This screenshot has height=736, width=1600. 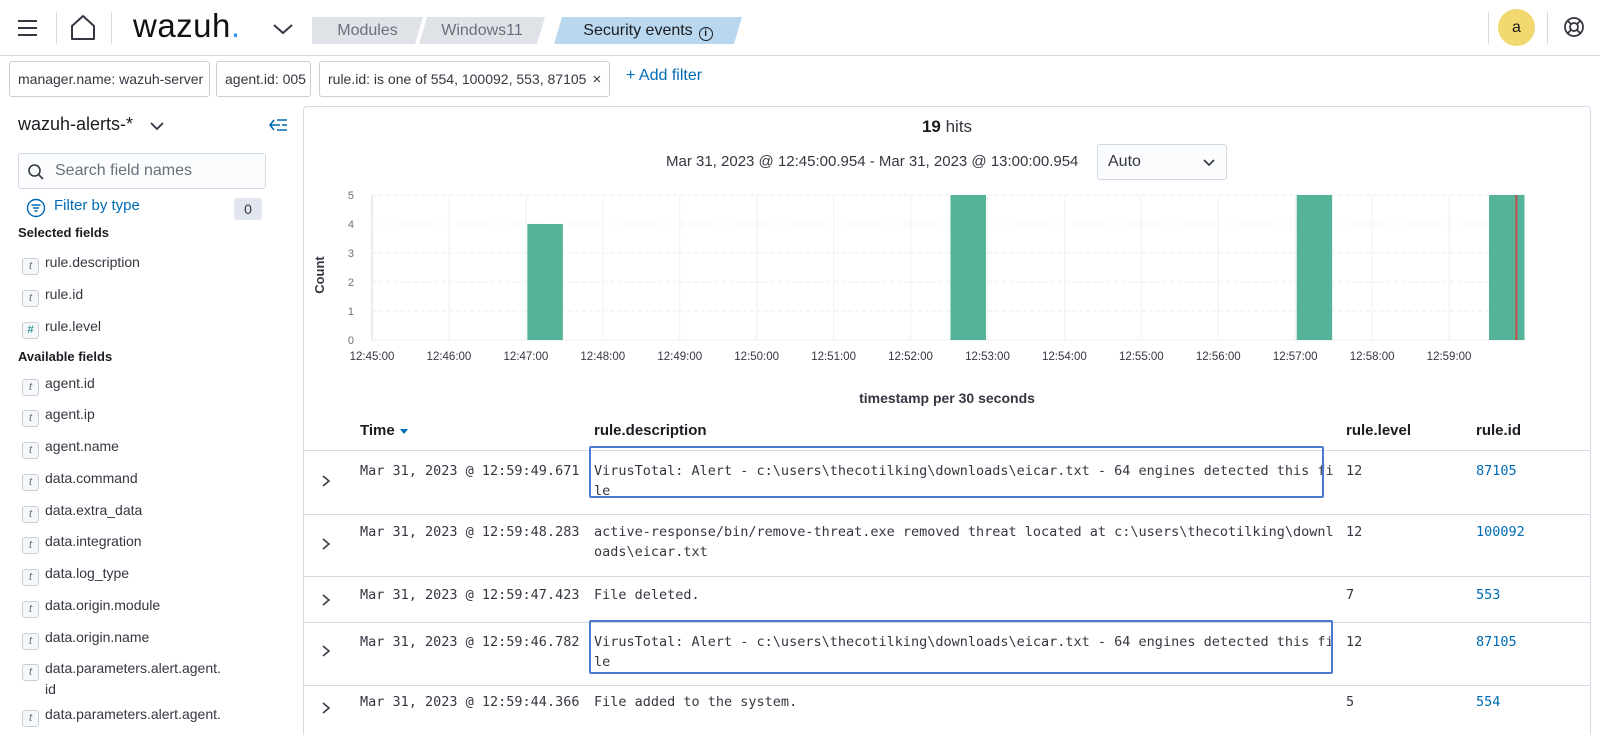 I want to click on search-placeholder: Search field names, so click(x=123, y=170).